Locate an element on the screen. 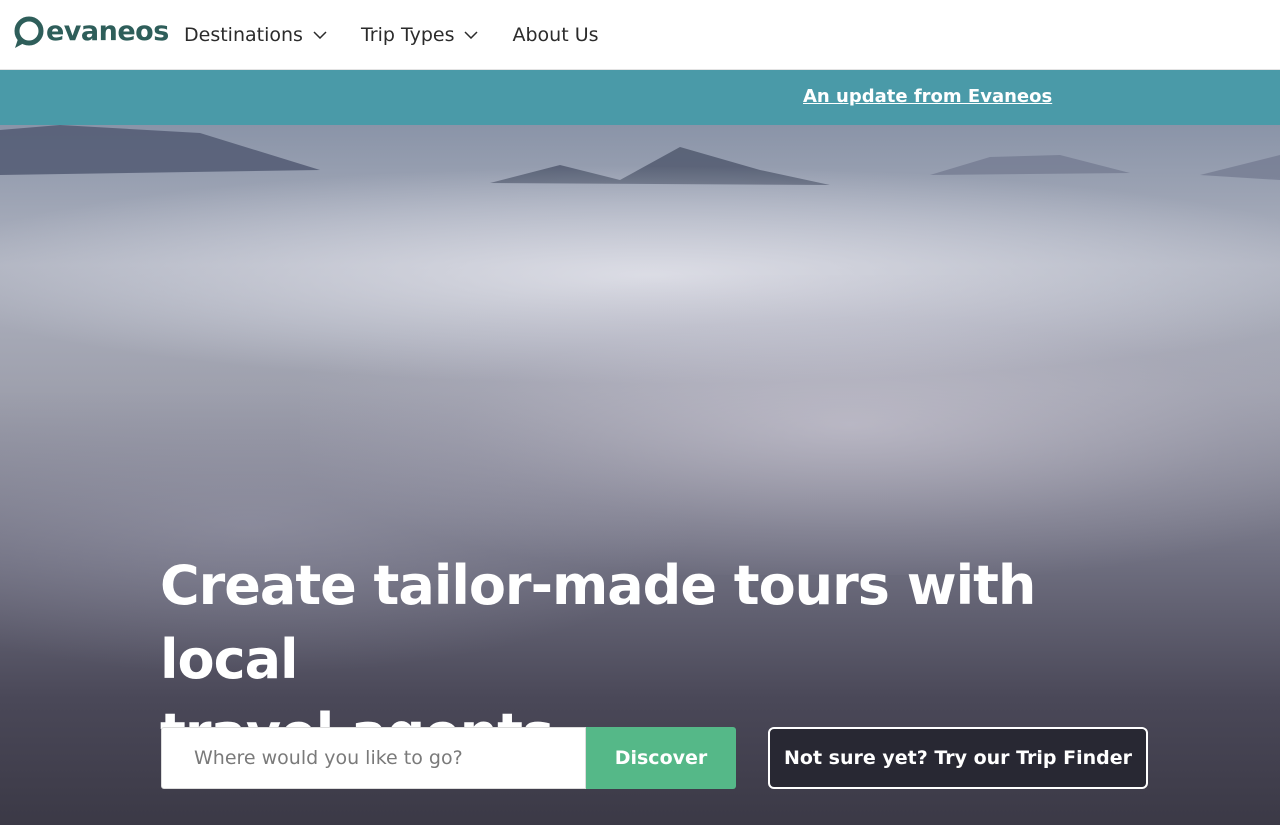 The height and width of the screenshot is (825, 1280). nav-trip-types-label: Trip Types is located at coordinates (407, 35).